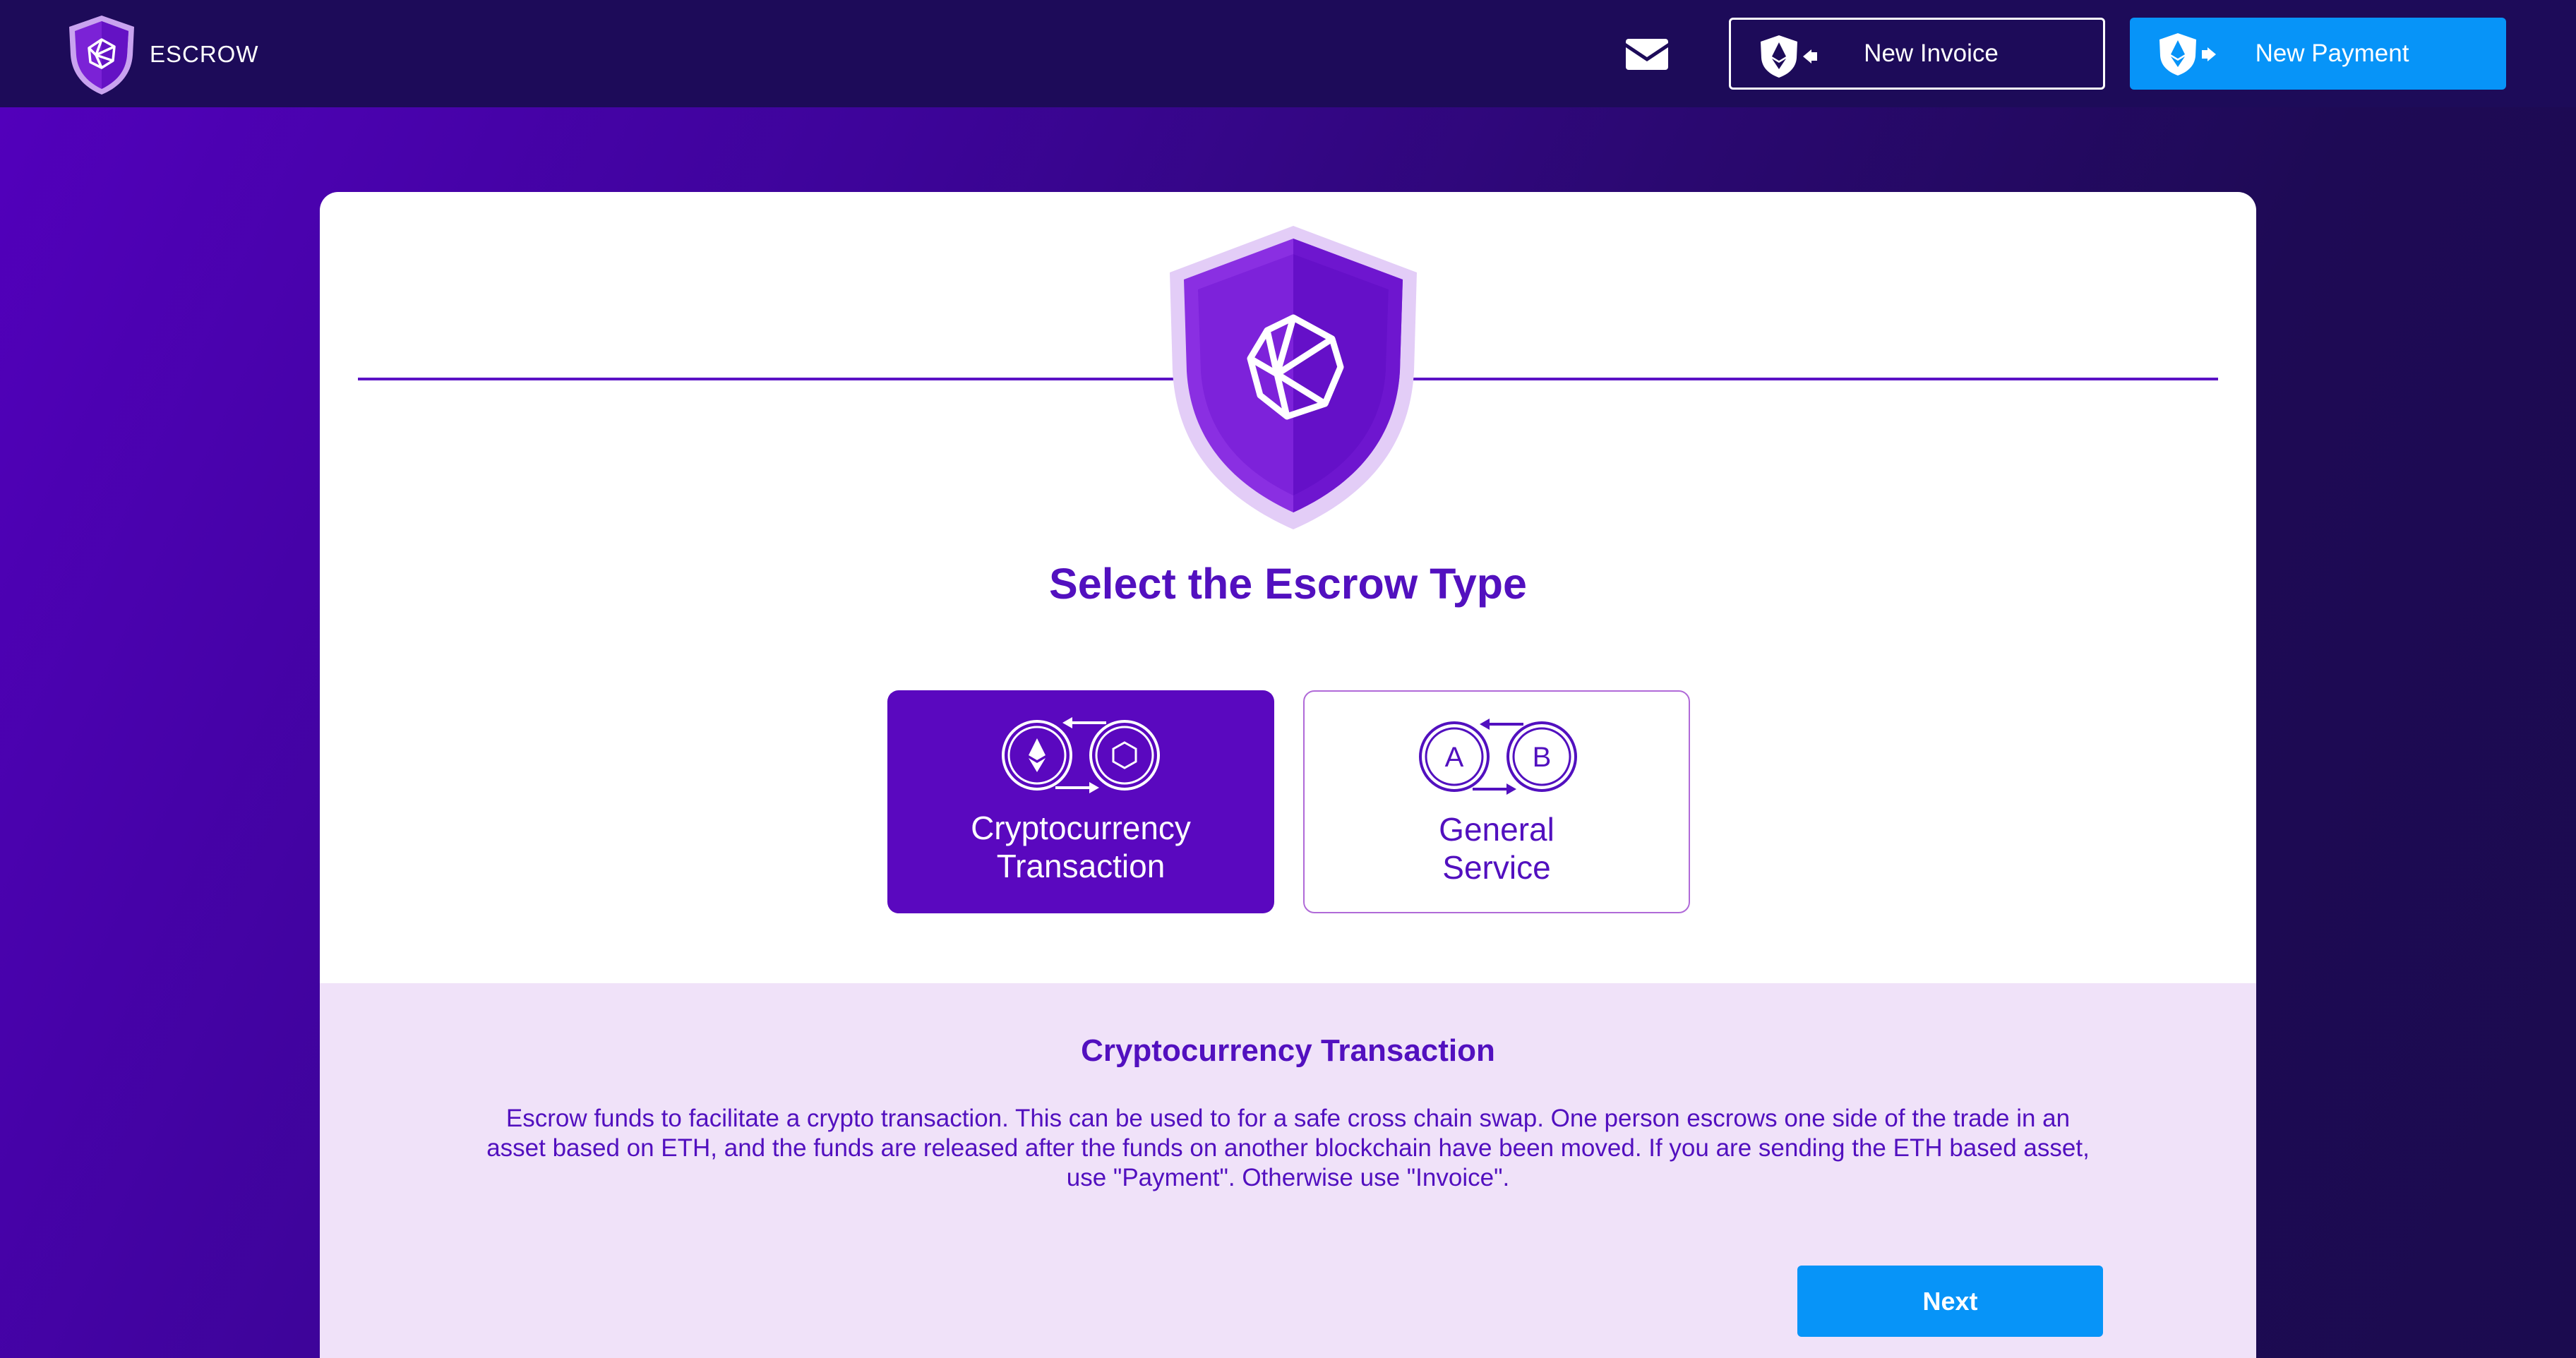 This screenshot has height=1358, width=2576. What do you see at coordinates (1950, 1301) in the screenshot?
I see `next-button: Next` at bounding box center [1950, 1301].